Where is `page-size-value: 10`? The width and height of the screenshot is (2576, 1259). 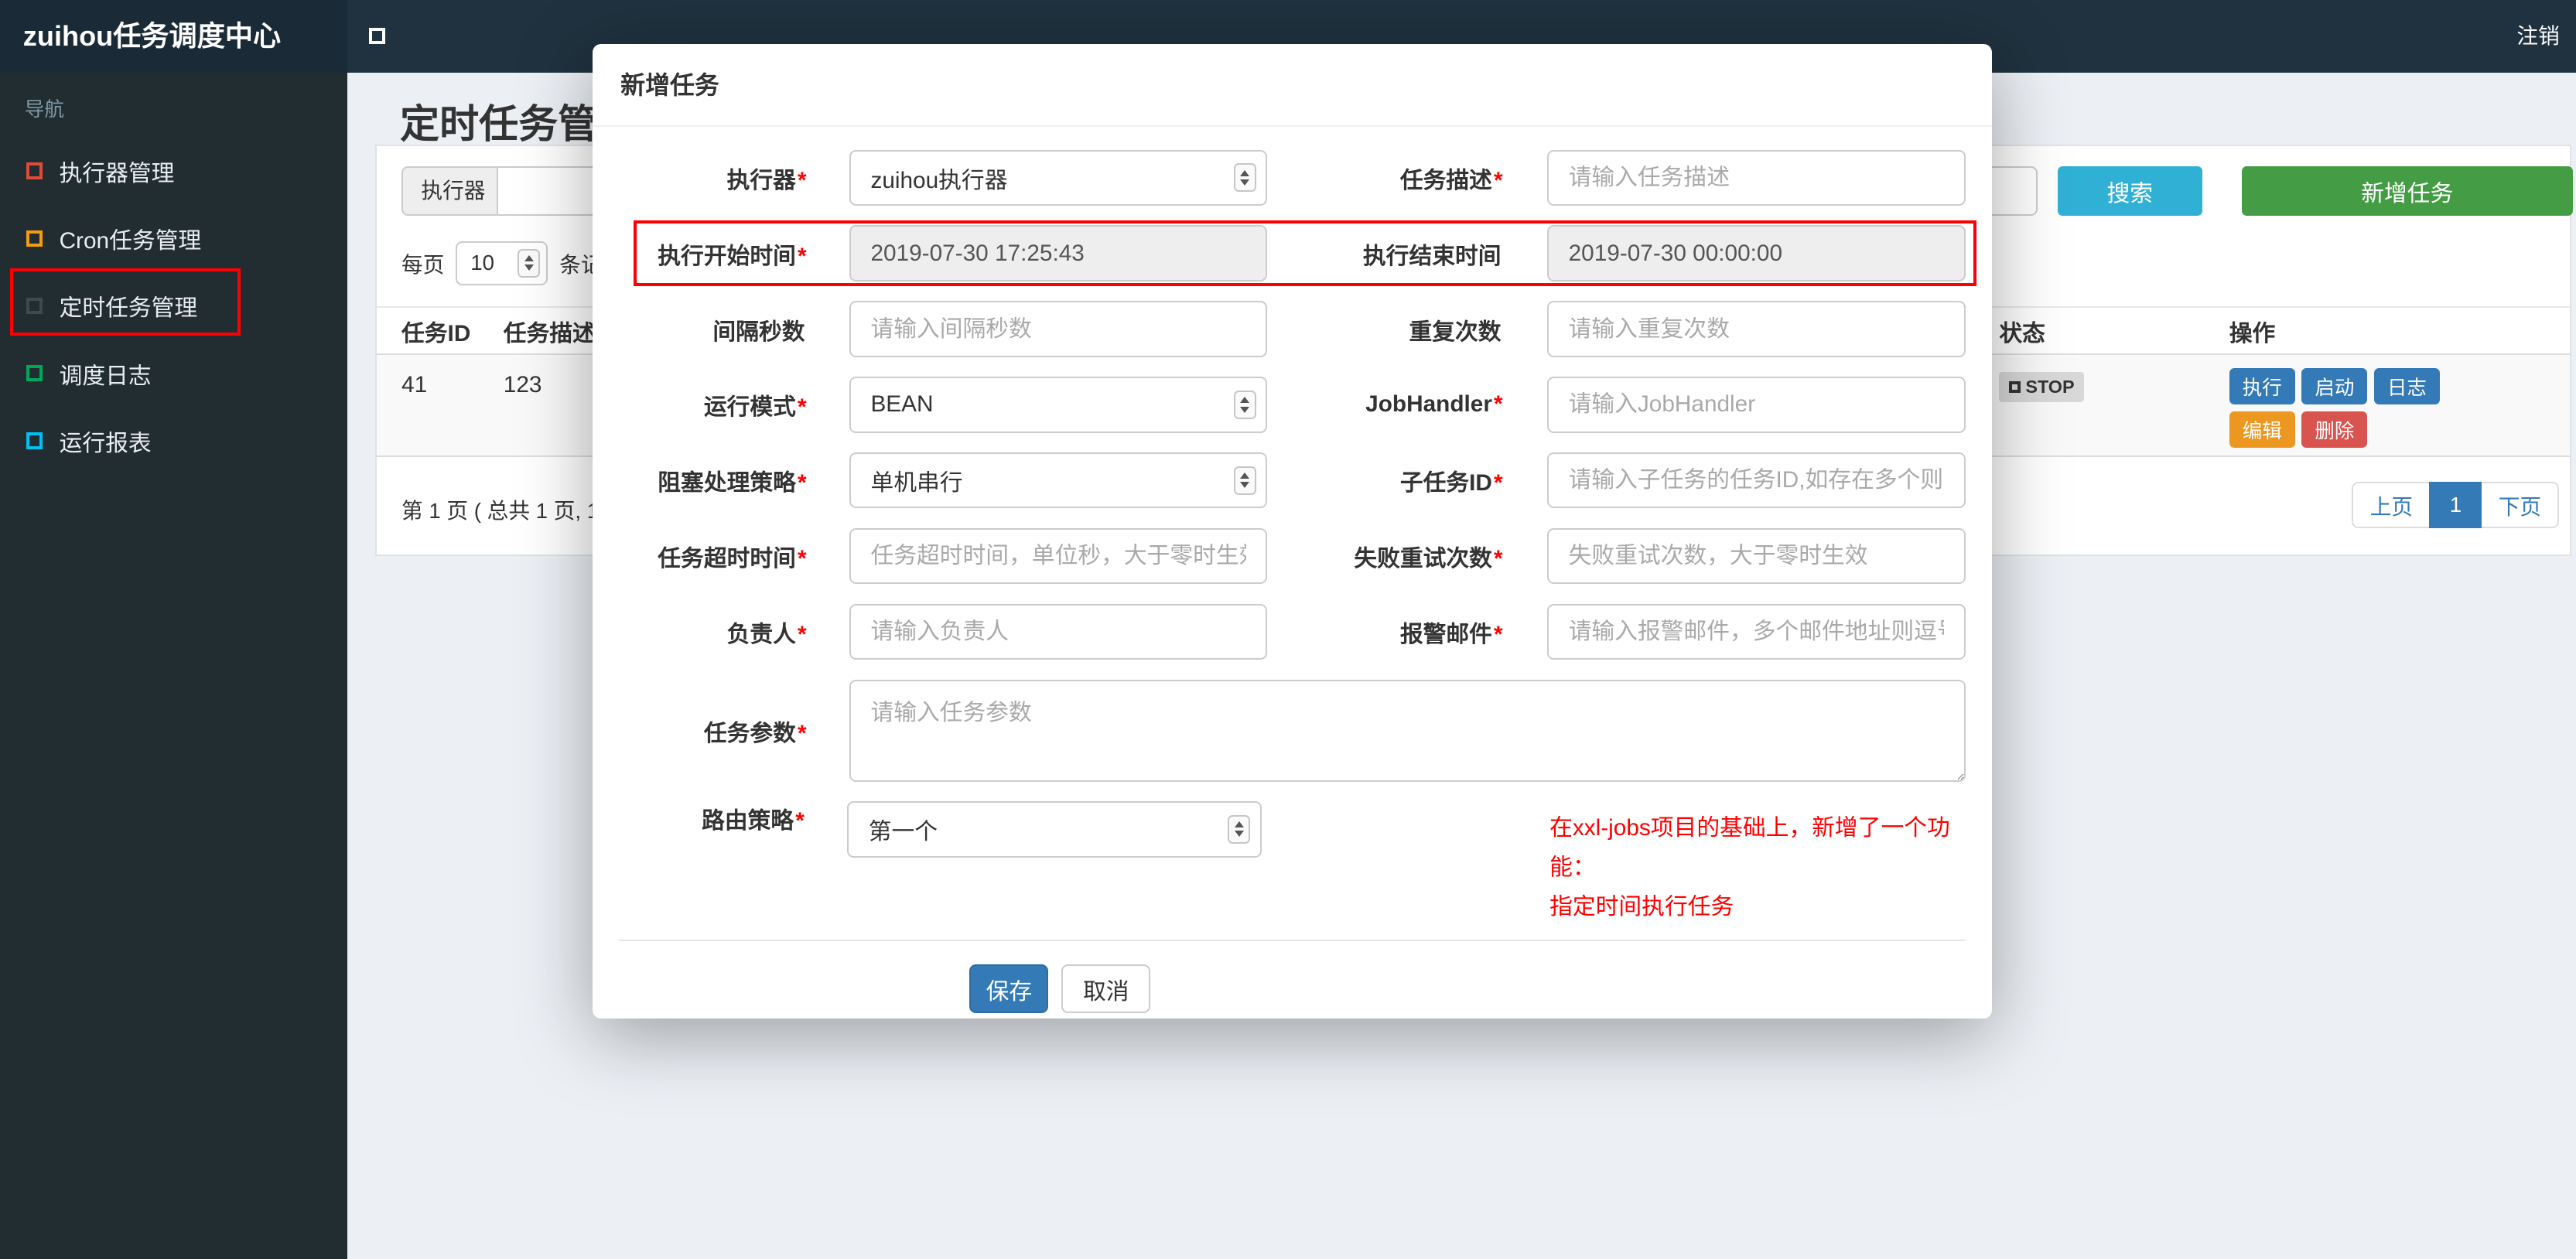 page-size-value: 10 is located at coordinates (482, 263).